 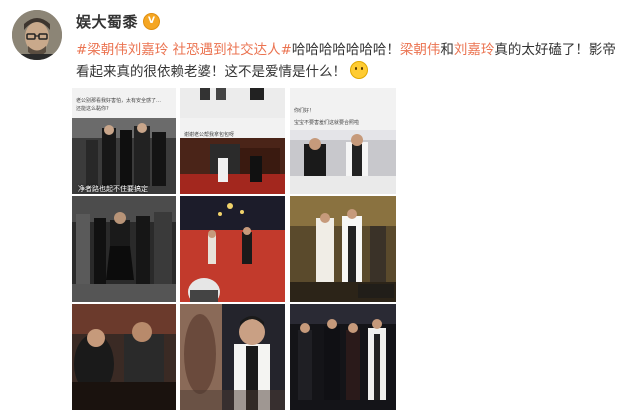 I want to click on image-caption-top: 你们好！, so click(x=304, y=111).